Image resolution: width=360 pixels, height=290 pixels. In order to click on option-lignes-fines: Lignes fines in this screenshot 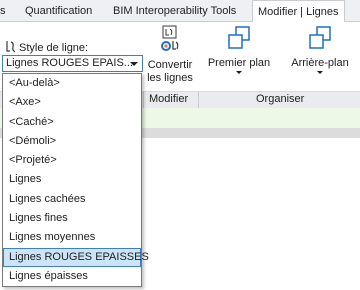, I will do `click(72, 218)`.